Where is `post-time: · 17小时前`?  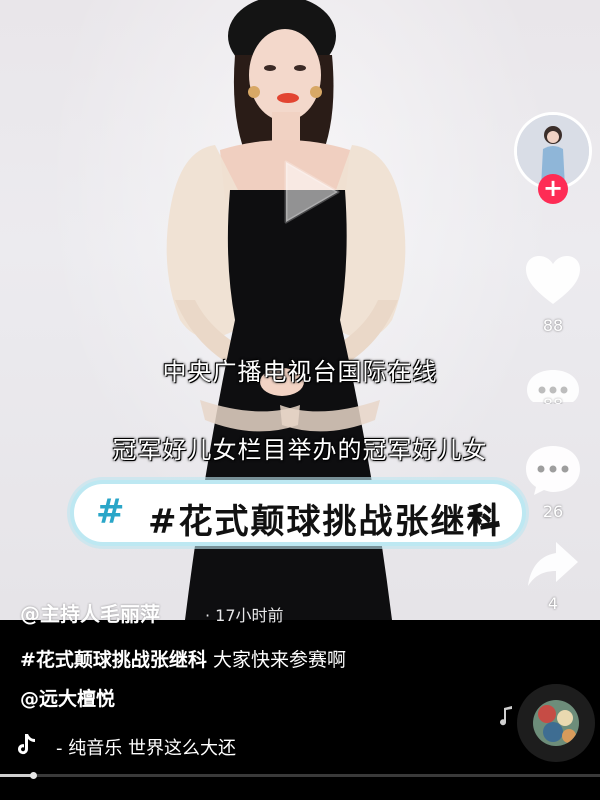 post-time: · 17小时前 is located at coordinates (244, 615).